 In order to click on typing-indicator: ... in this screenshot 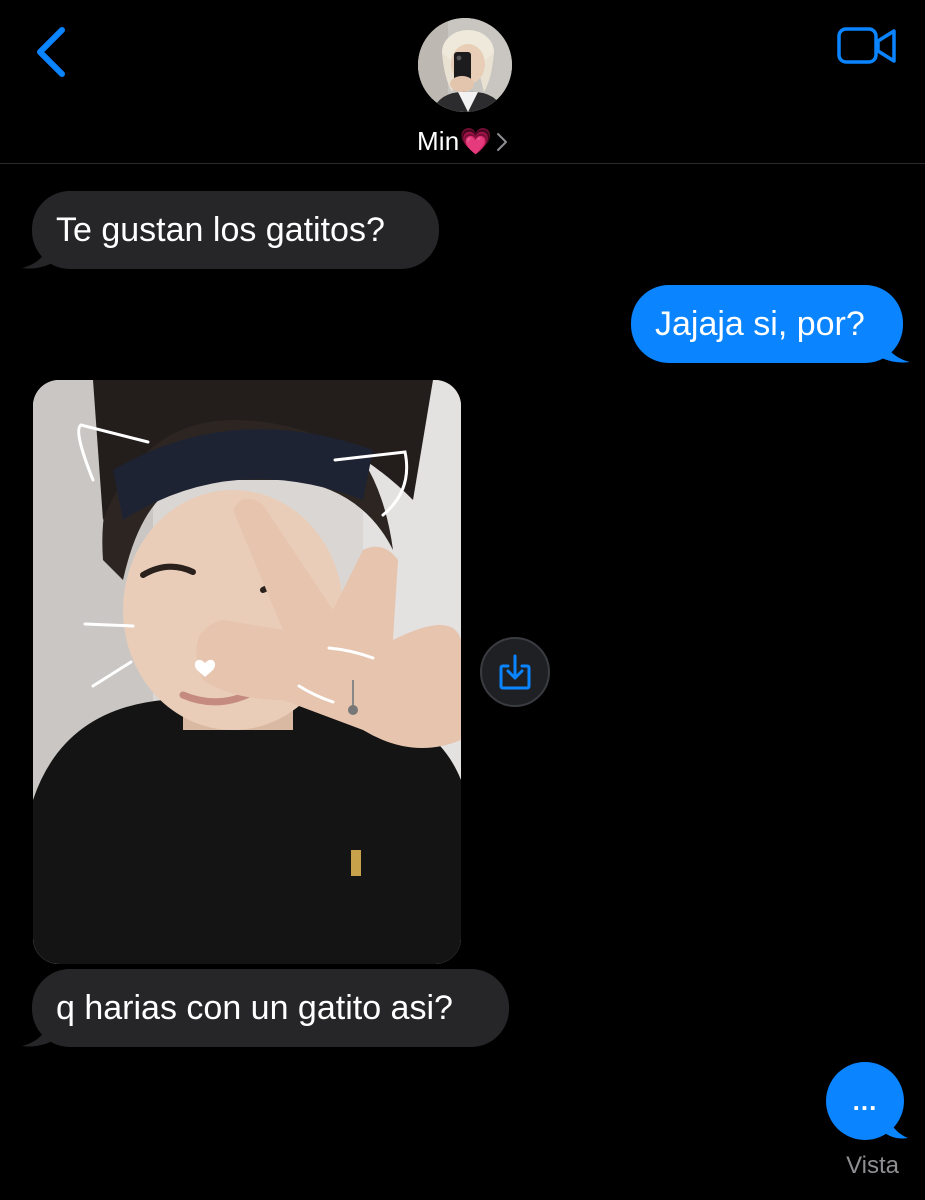, I will do `click(865, 1101)`.